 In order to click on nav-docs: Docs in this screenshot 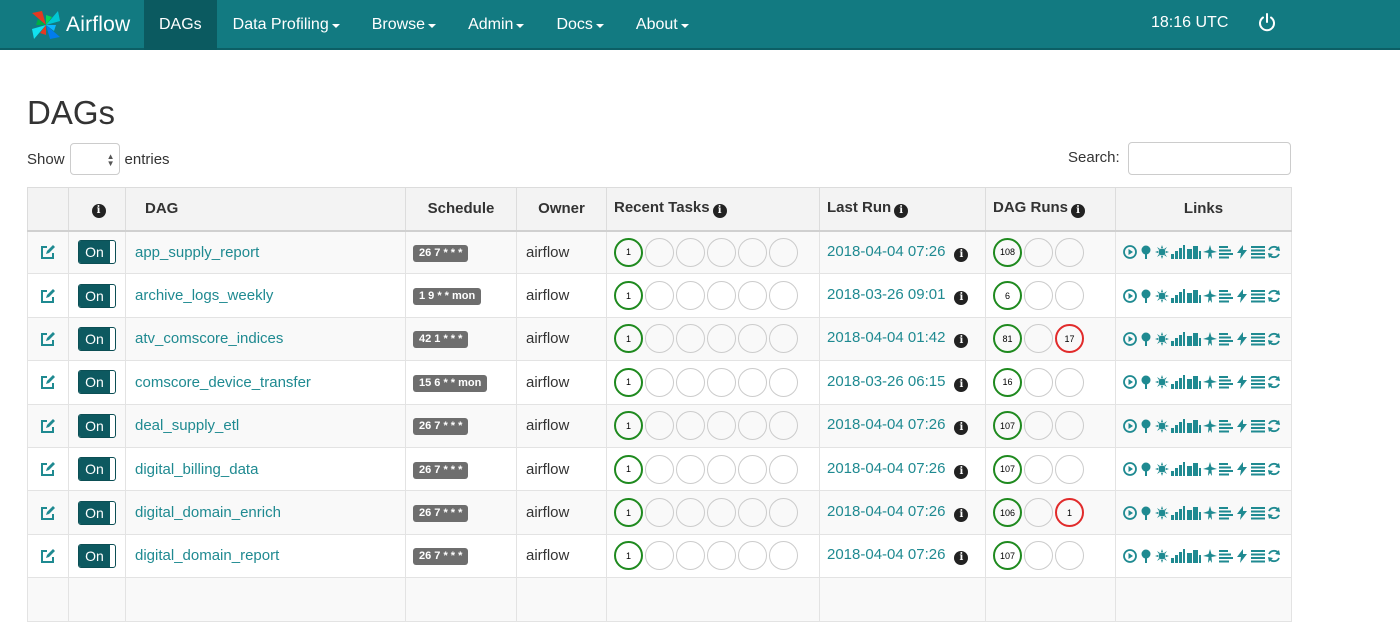, I will do `click(579, 25)`.